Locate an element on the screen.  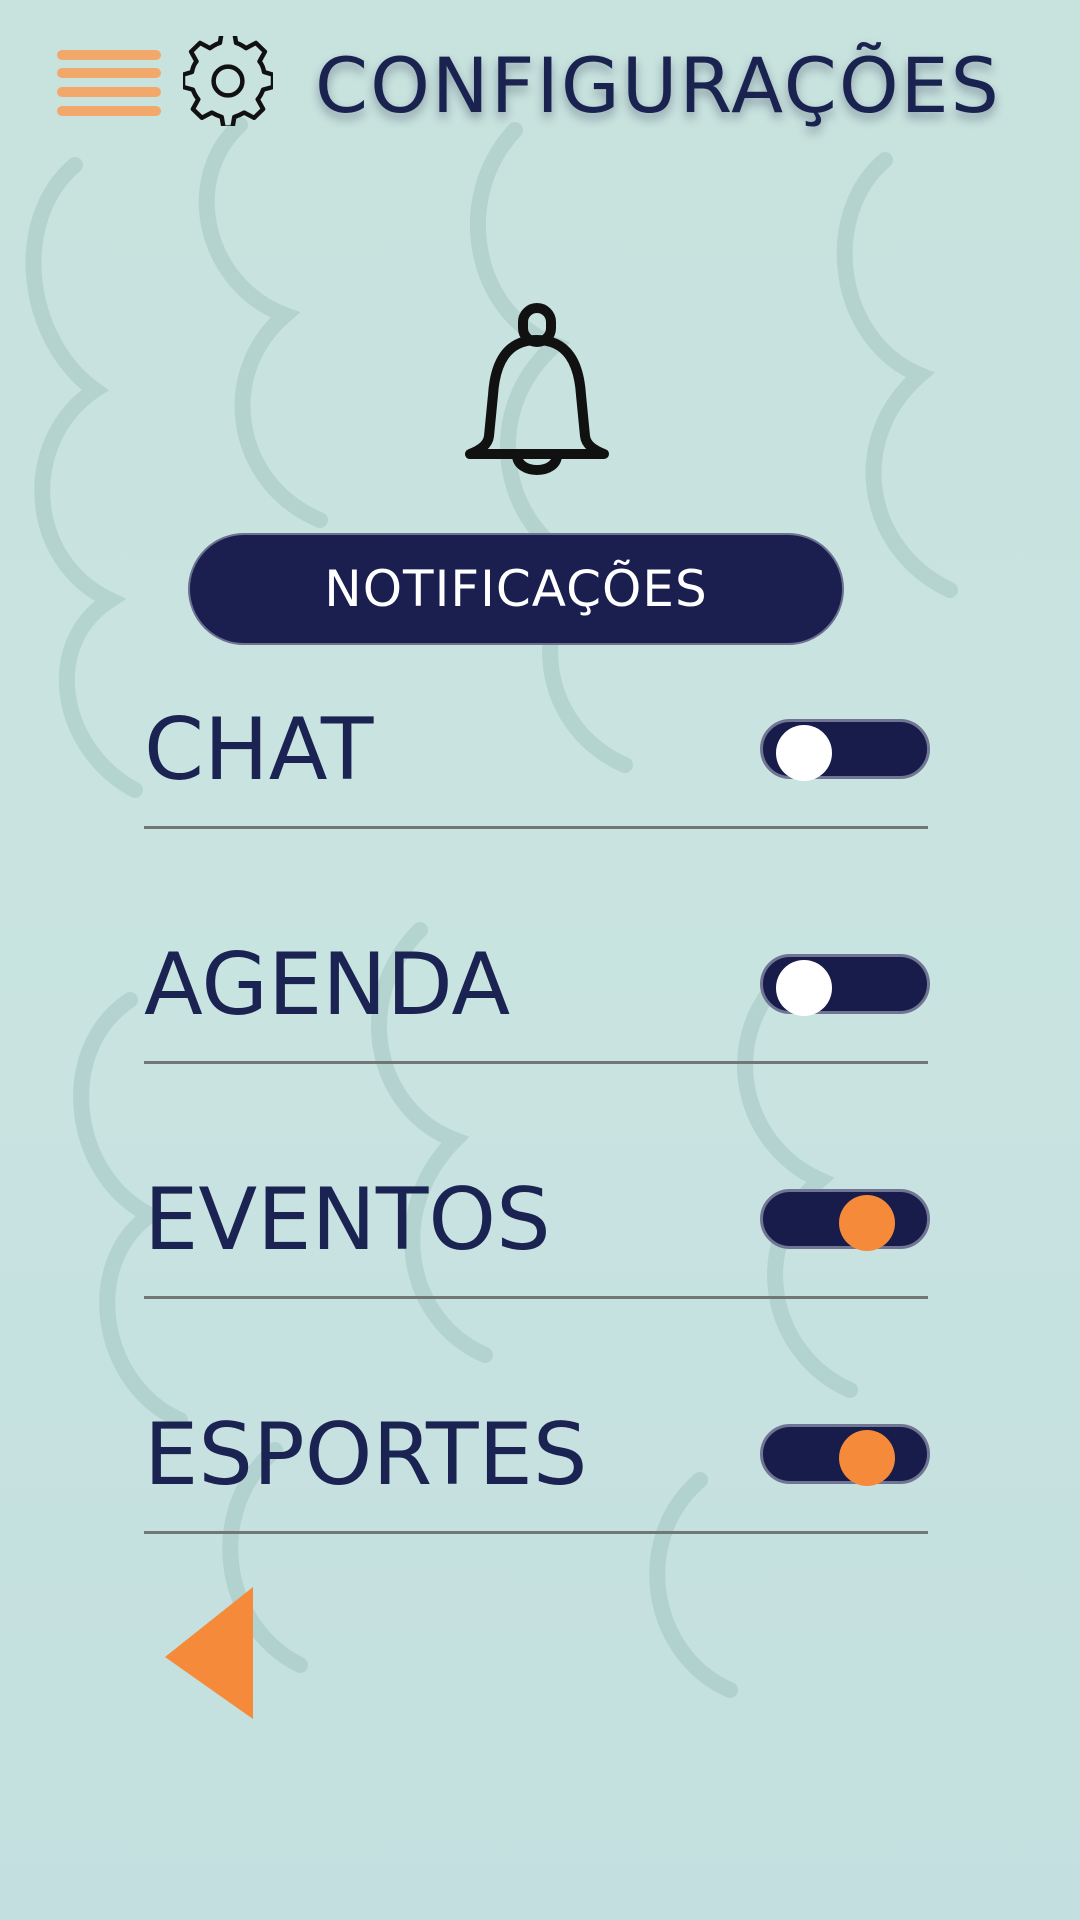
setting-label: CHAT is located at coordinates (259, 750).